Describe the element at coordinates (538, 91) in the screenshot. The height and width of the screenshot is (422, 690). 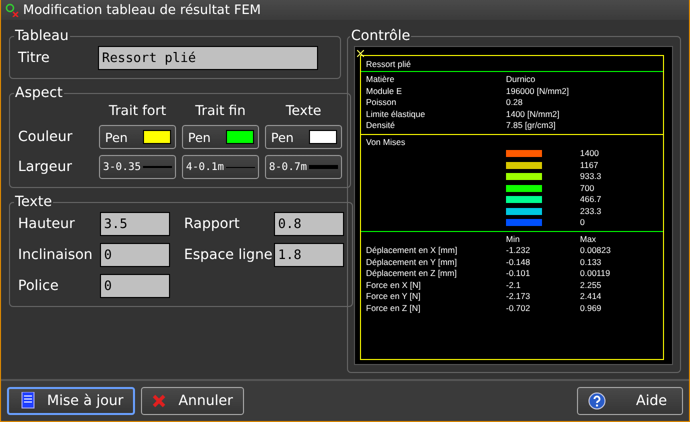
I see `property-value: 196000 [N/mm2]` at that location.